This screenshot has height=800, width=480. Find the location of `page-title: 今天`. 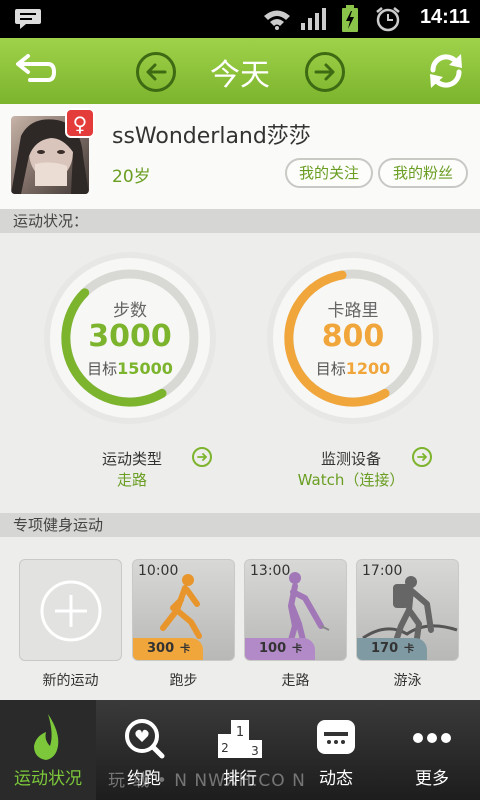

page-title: 今天 is located at coordinates (240, 75).